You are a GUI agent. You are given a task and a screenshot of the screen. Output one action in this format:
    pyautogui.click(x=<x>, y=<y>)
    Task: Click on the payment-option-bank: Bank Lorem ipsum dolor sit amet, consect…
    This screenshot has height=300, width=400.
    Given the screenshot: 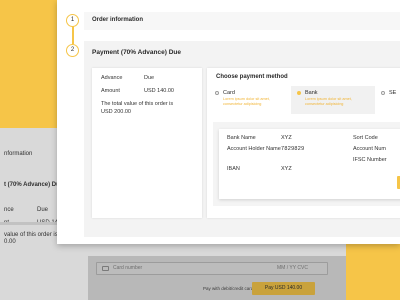 What is the action you would take?
    pyautogui.click(x=333, y=100)
    